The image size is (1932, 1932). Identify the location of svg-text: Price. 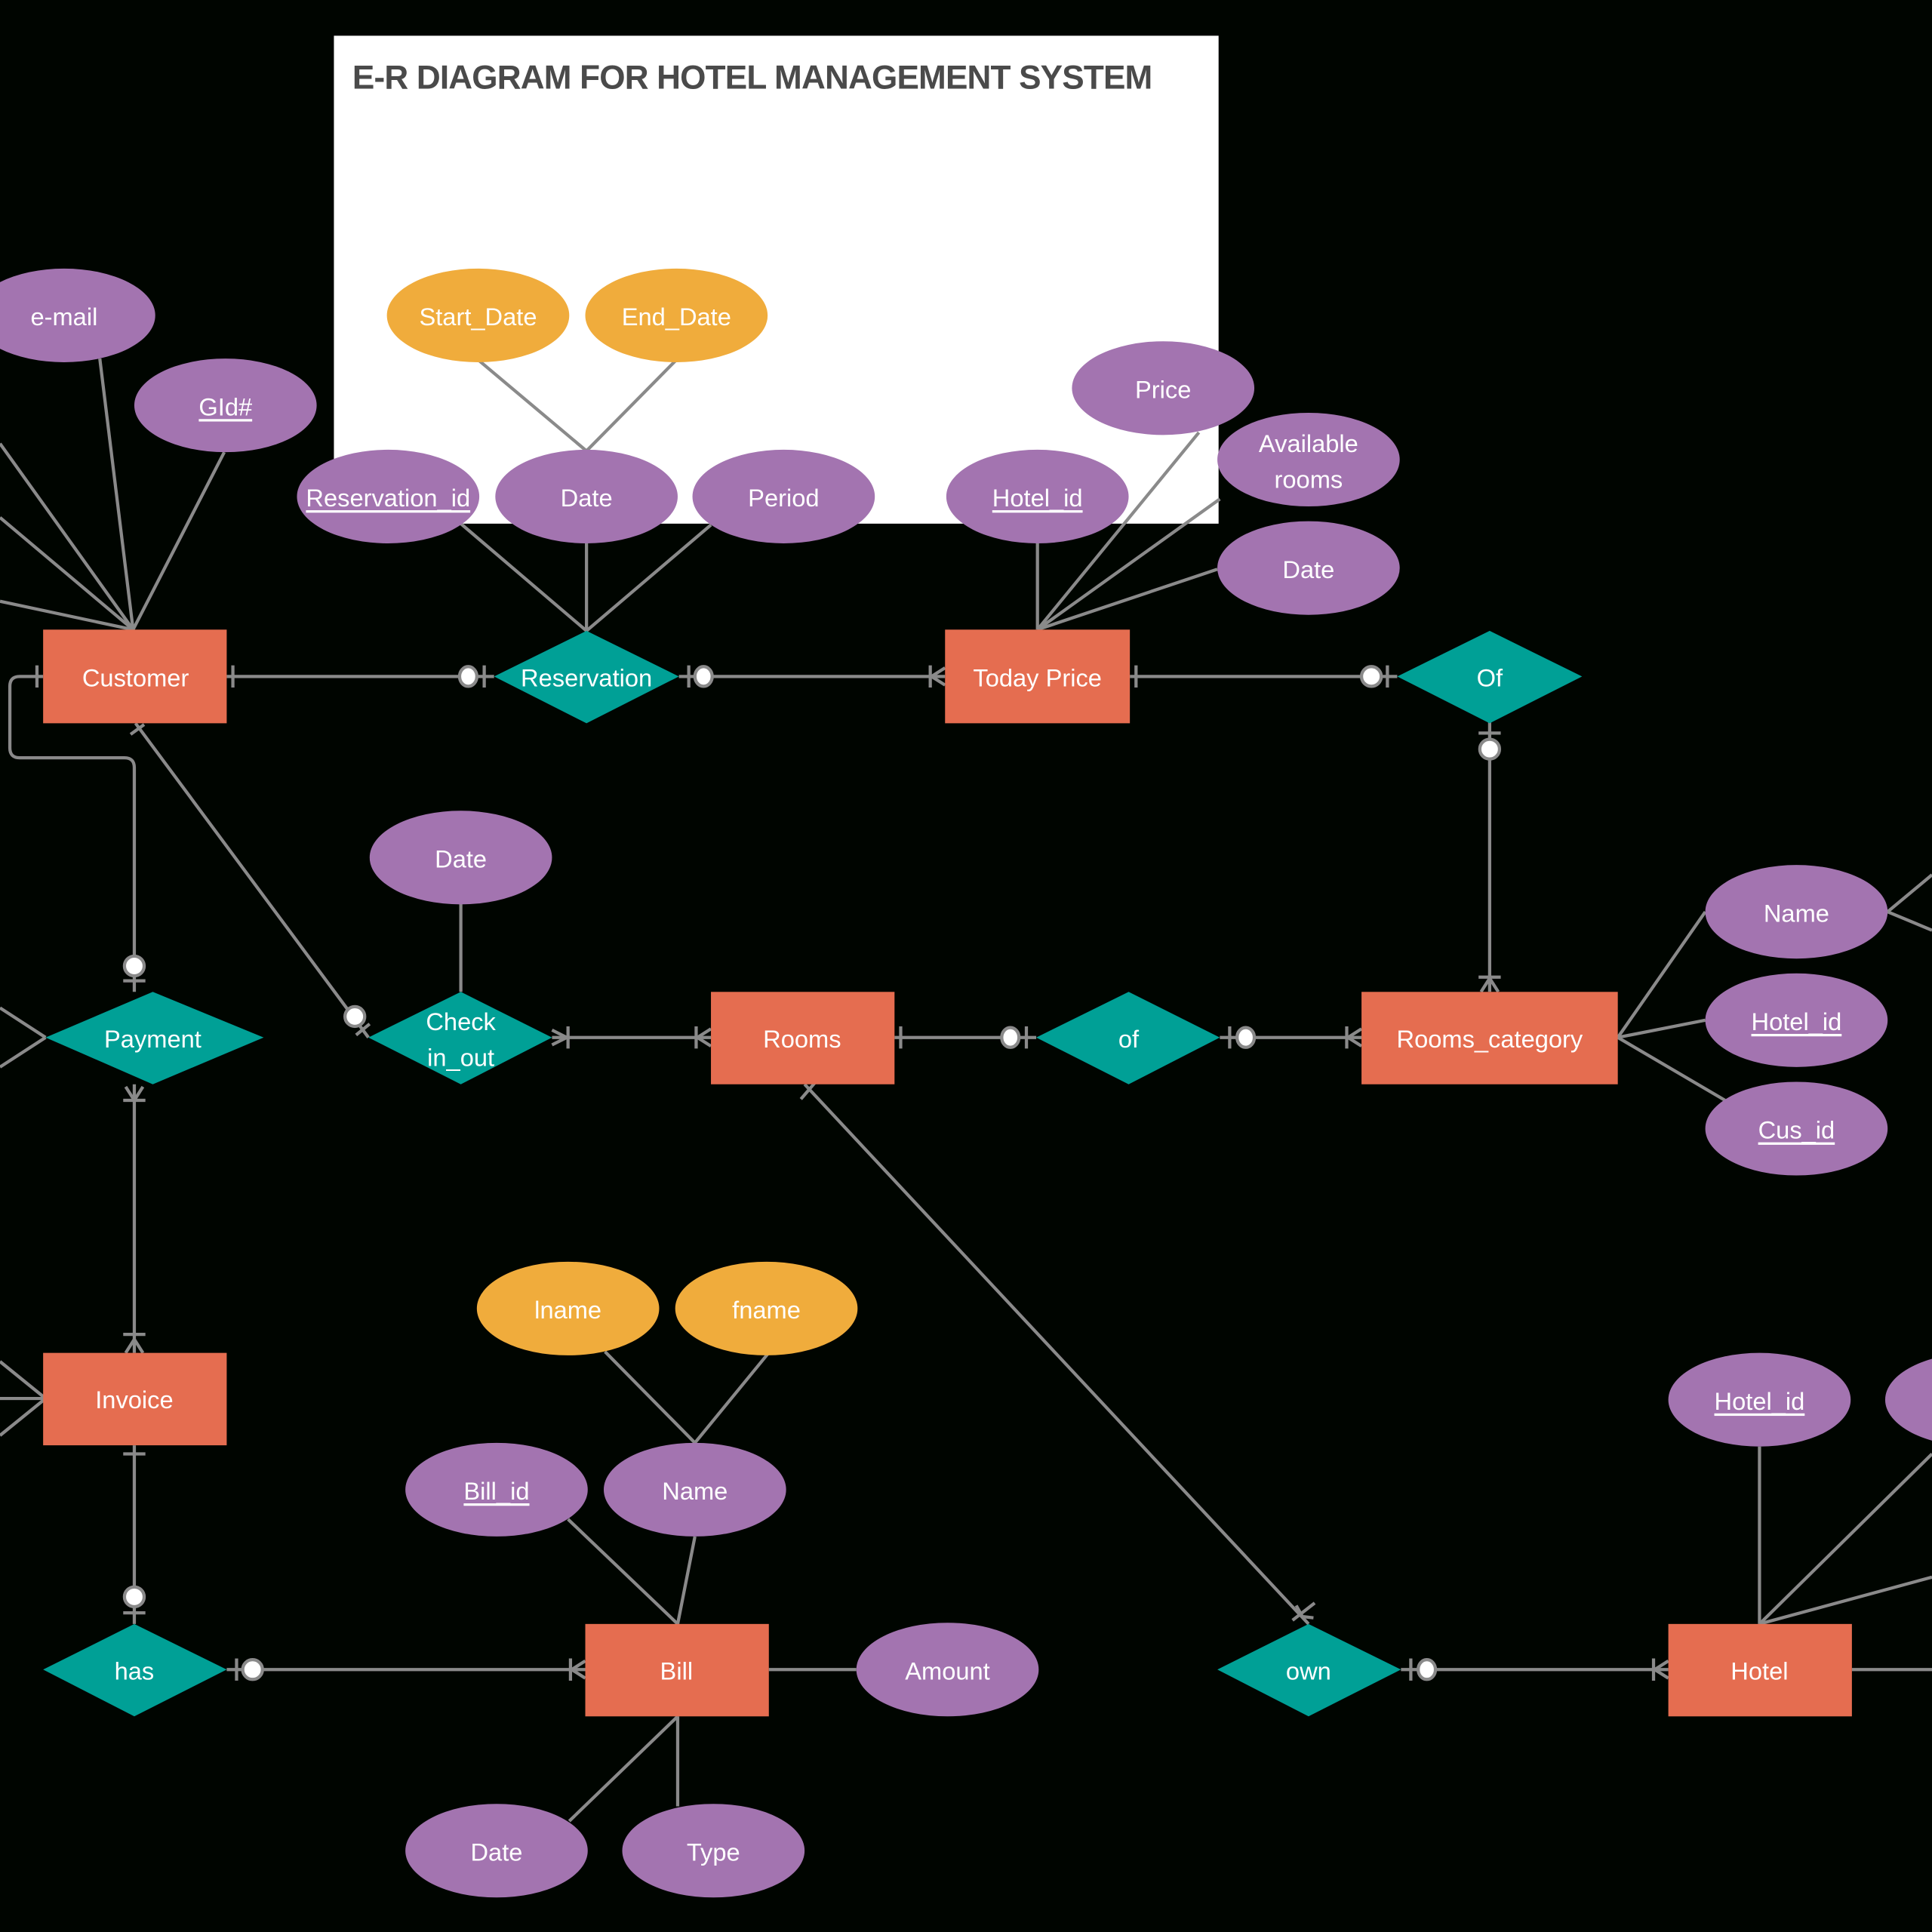
(1163, 389).